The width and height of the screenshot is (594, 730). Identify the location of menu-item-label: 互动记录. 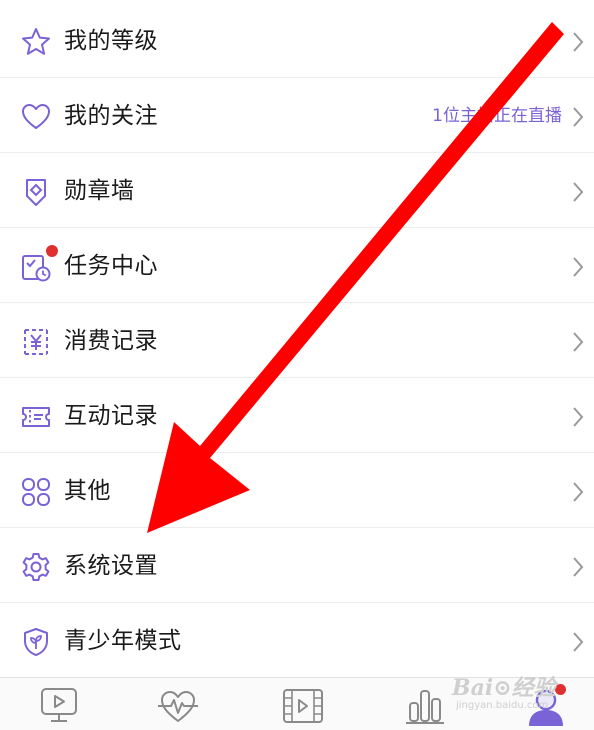
(111, 416).